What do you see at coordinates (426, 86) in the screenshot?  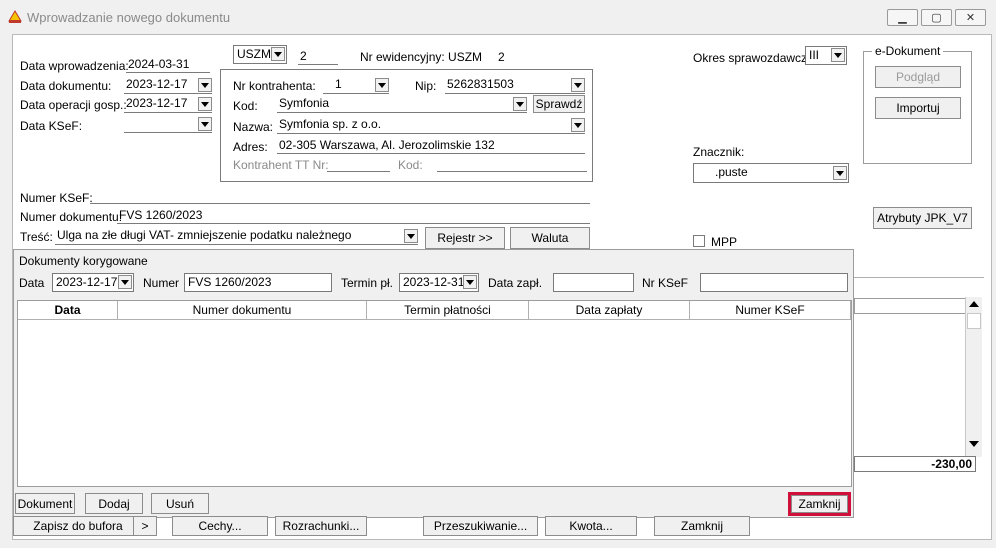 I see `nip-label: Nip:` at bounding box center [426, 86].